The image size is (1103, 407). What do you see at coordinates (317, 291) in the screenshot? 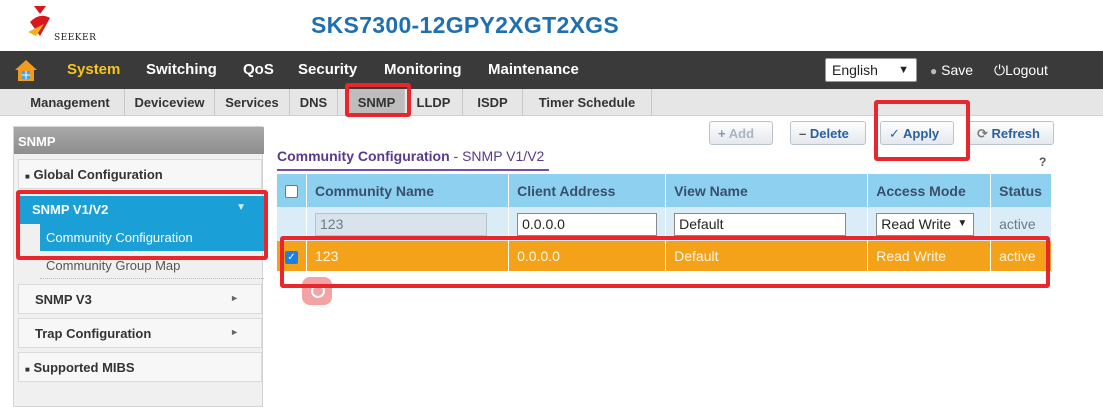
I see `search-overlay-icon` at bounding box center [317, 291].